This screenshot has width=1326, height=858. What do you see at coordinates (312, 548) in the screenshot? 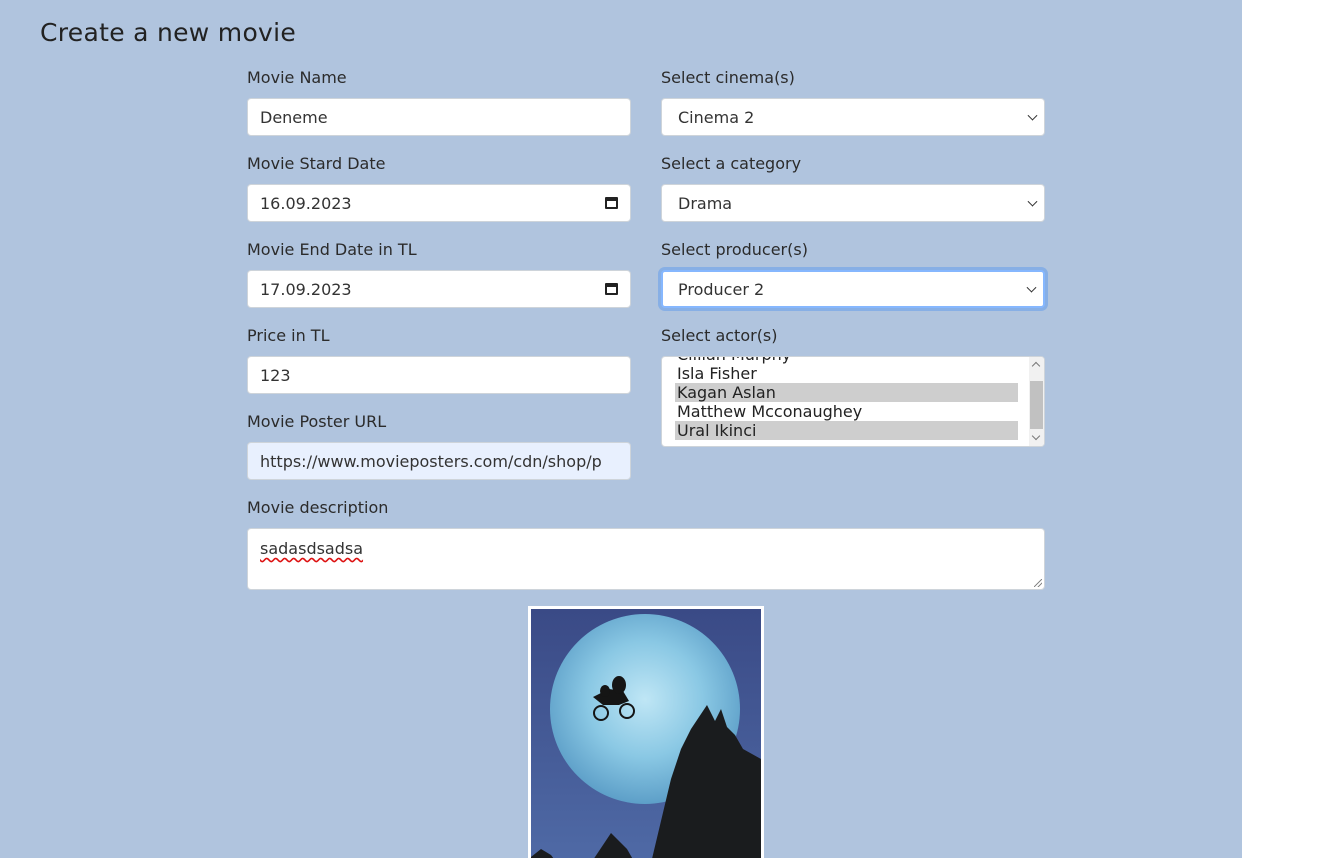
I see `description-value: sadasdsadsa` at bounding box center [312, 548].